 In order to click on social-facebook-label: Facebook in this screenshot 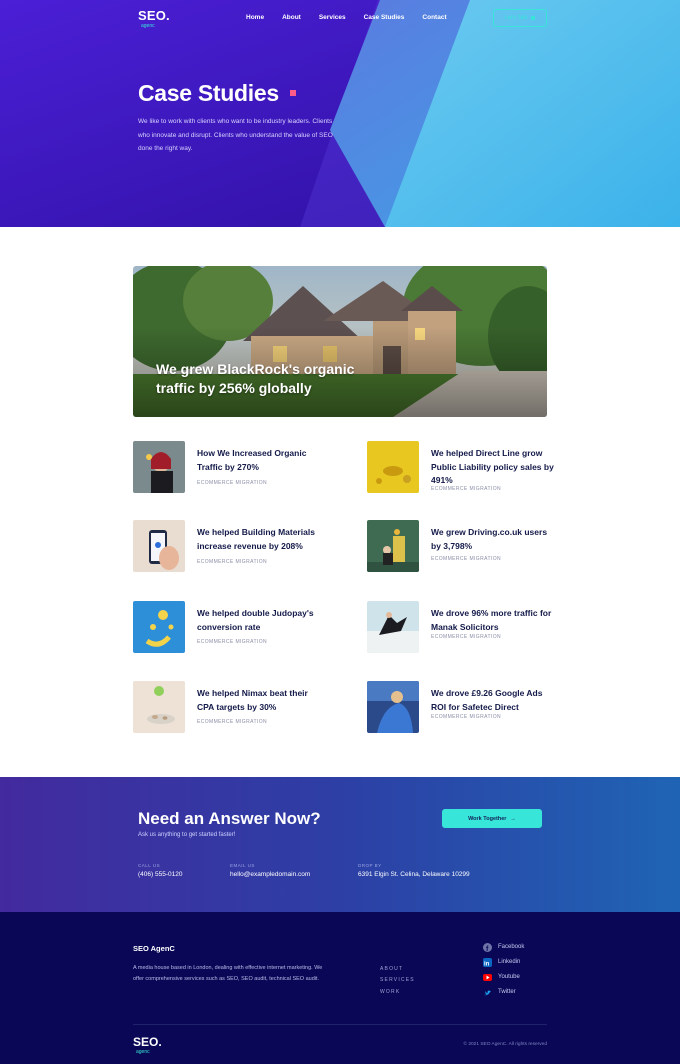, I will do `click(511, 947)`.